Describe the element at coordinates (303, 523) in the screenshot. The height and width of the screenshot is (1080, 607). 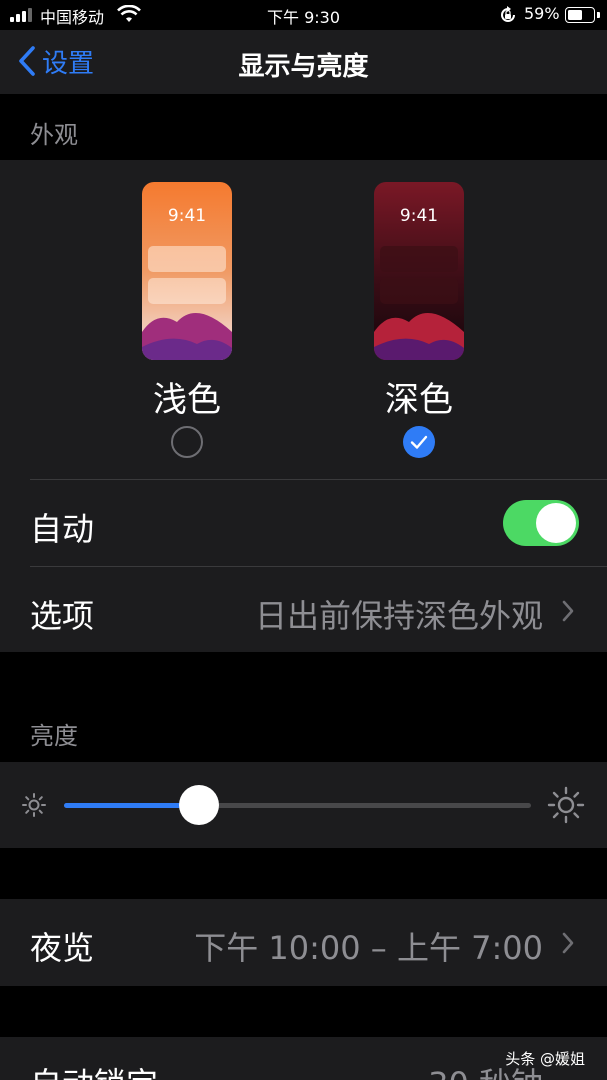
I see `automatic-row: 自动` at that location.